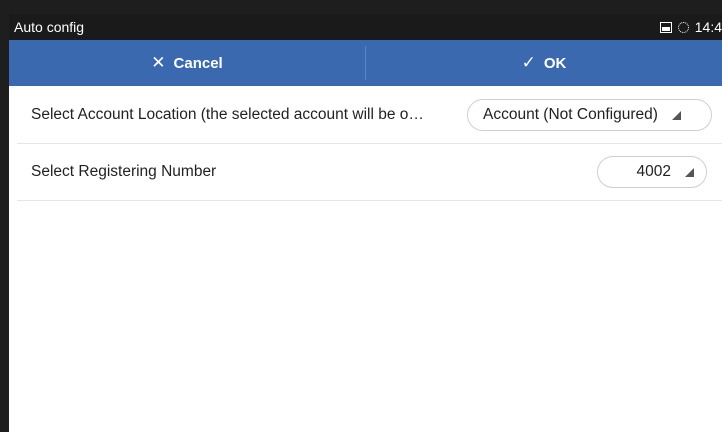 This screenshot has width=722, height=432. I want to click on window-title: Auto config, so click(49, 27).